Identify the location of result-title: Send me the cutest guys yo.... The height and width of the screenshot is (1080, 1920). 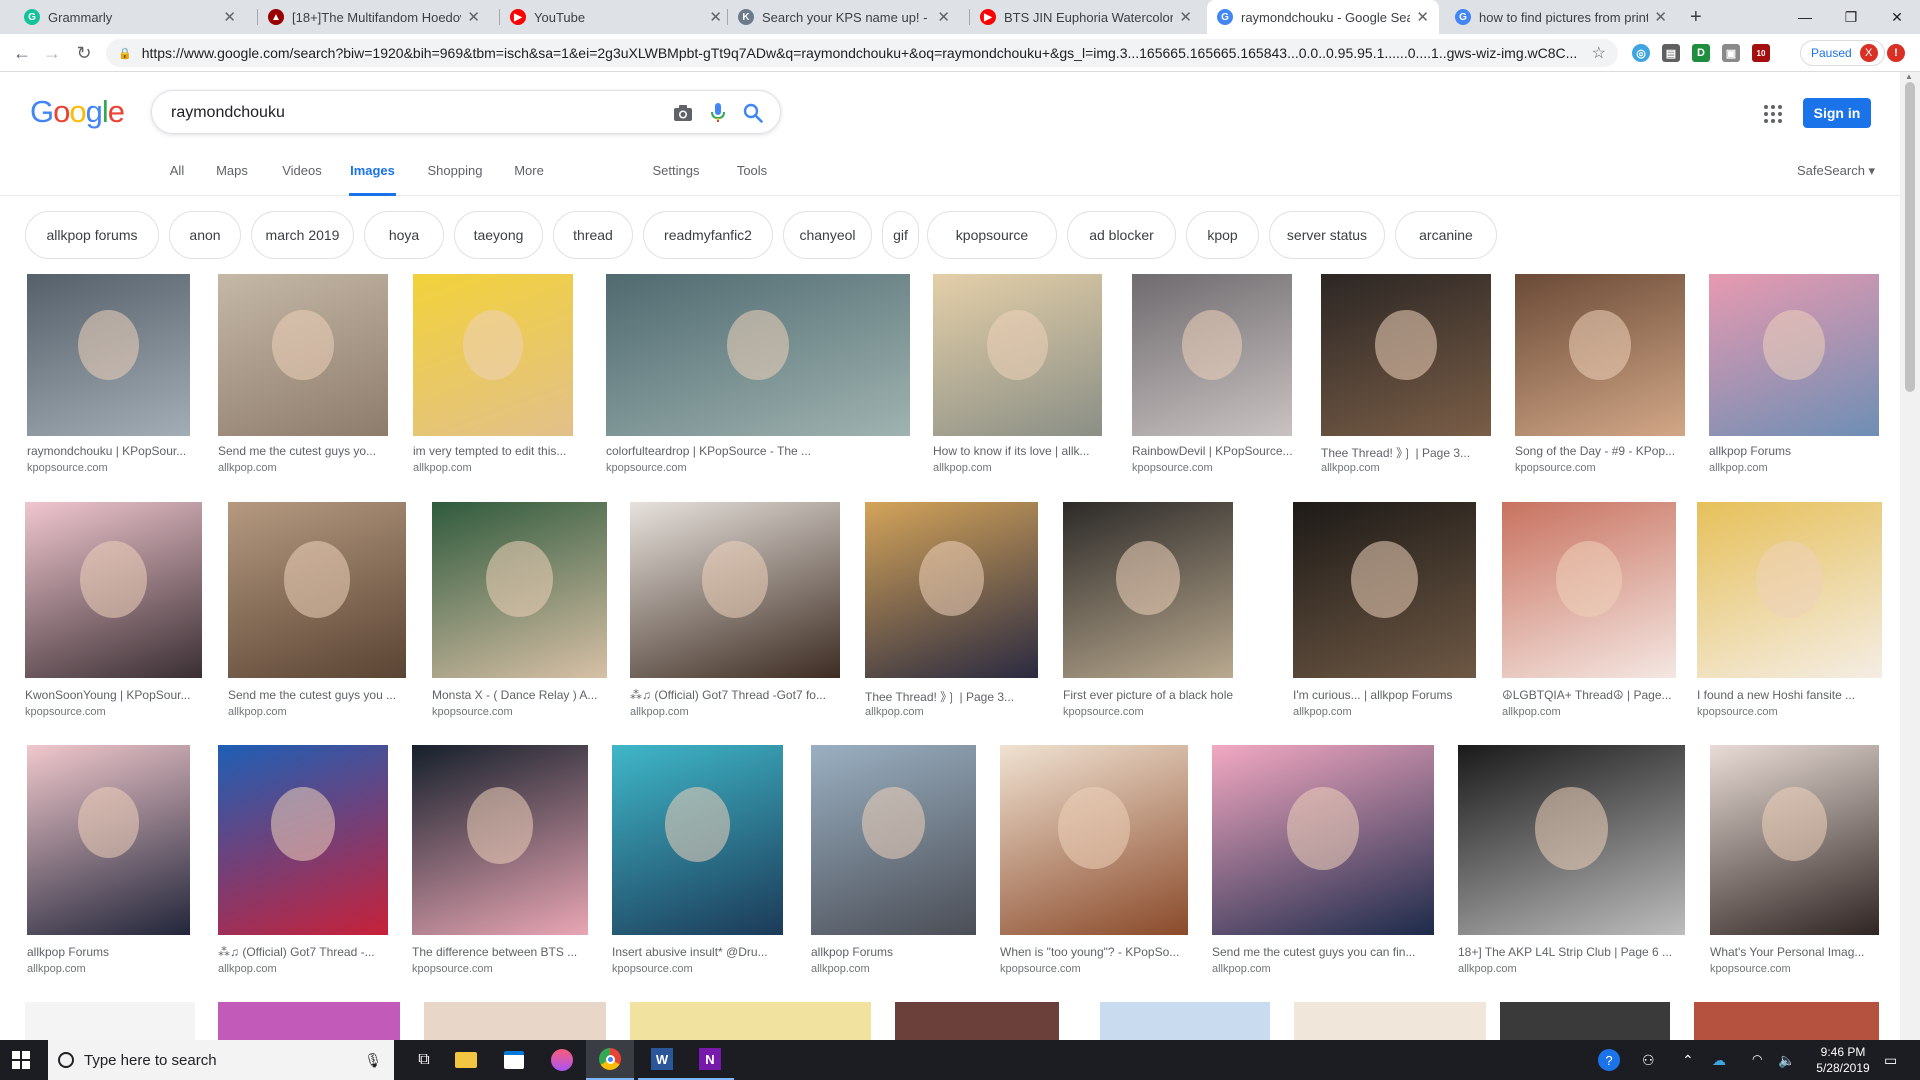
(303, 451).